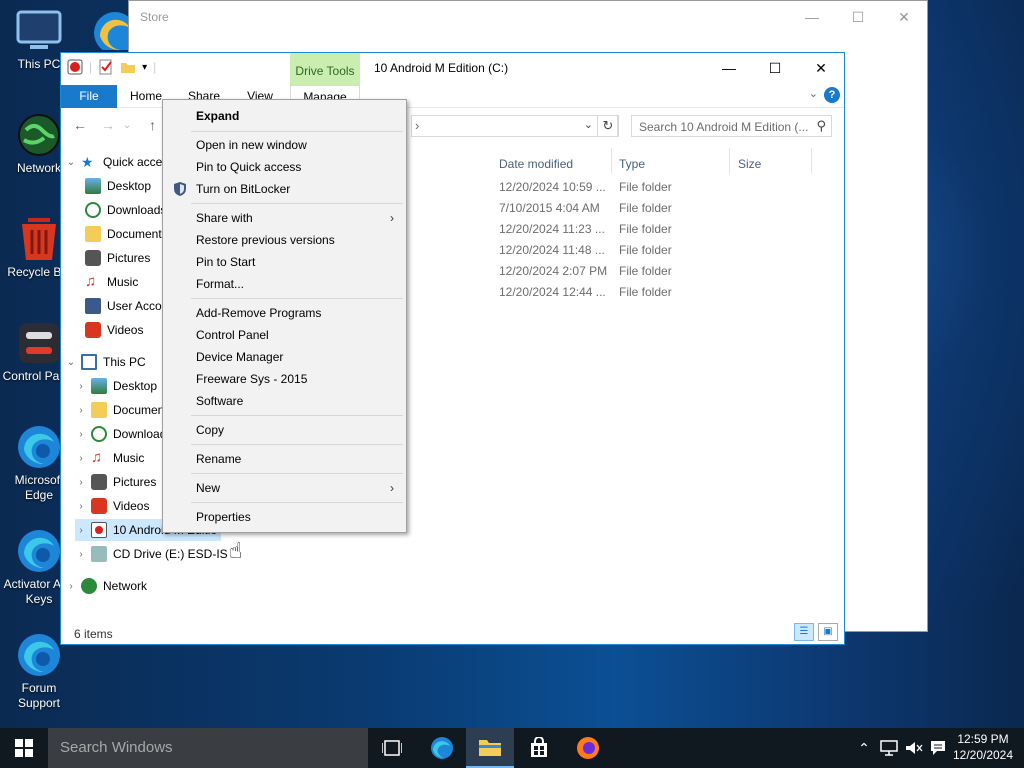  I want to click on menu-item-bitlocker: Turn on BitLocker, so click(284, 189).